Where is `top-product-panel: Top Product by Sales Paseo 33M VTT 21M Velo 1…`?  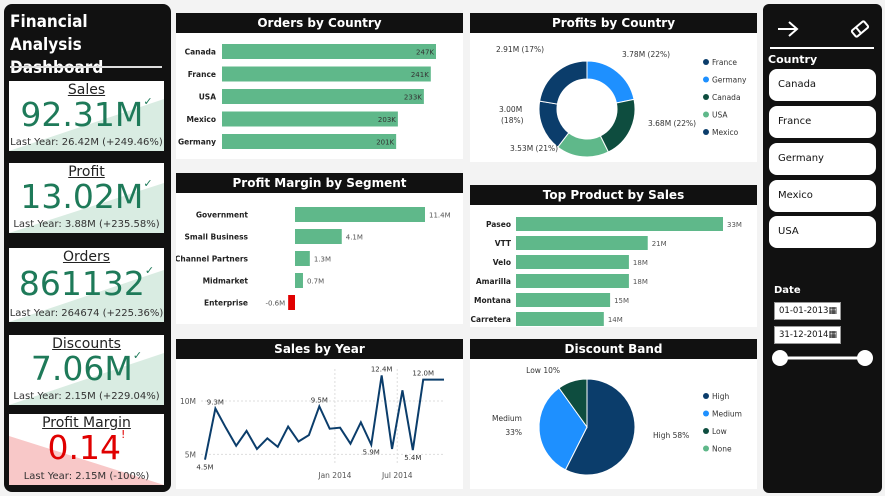
top-product-panel: Top Product by Sales Paseo 33M VTT 21M Velo 1… is located at coordinates (613, 256).